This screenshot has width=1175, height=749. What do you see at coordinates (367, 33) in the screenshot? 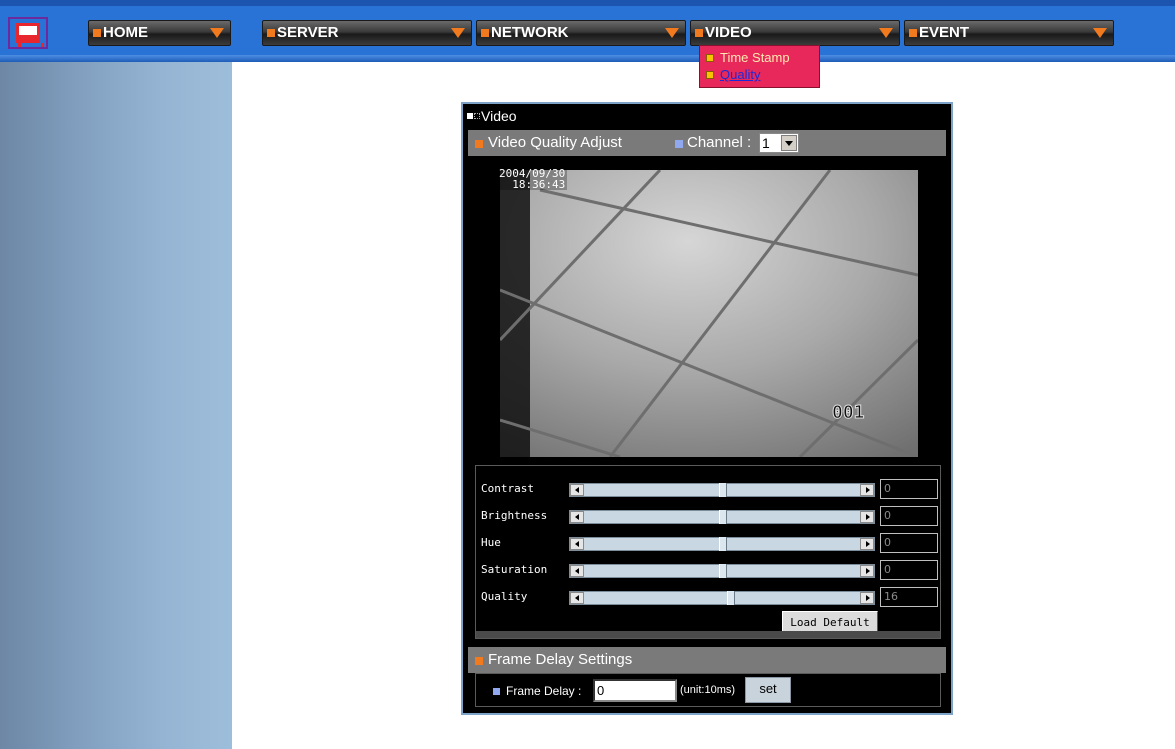
I see `nav-server-button: SERVER` at bounding box center [367, 33].